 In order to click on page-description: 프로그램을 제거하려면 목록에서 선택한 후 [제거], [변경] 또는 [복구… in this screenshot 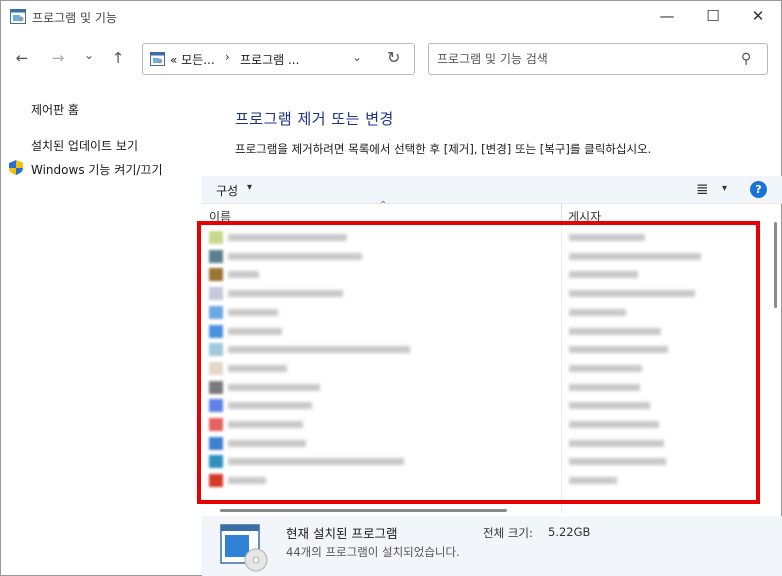, I will do `click(443, 149)`.